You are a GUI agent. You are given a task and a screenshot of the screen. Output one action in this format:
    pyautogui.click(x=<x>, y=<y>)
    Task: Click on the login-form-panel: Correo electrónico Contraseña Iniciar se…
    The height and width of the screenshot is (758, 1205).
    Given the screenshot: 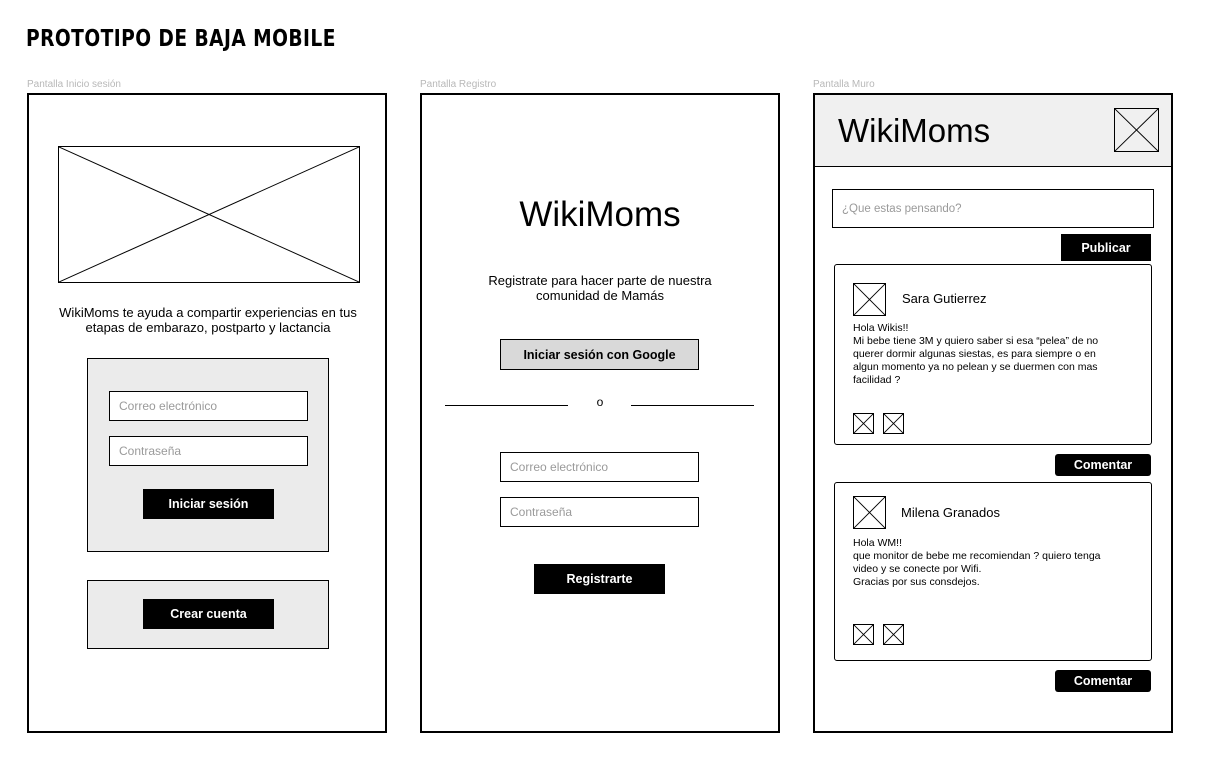 What is the action you would take?
    pyautogui.click(x=208, y=455)
    